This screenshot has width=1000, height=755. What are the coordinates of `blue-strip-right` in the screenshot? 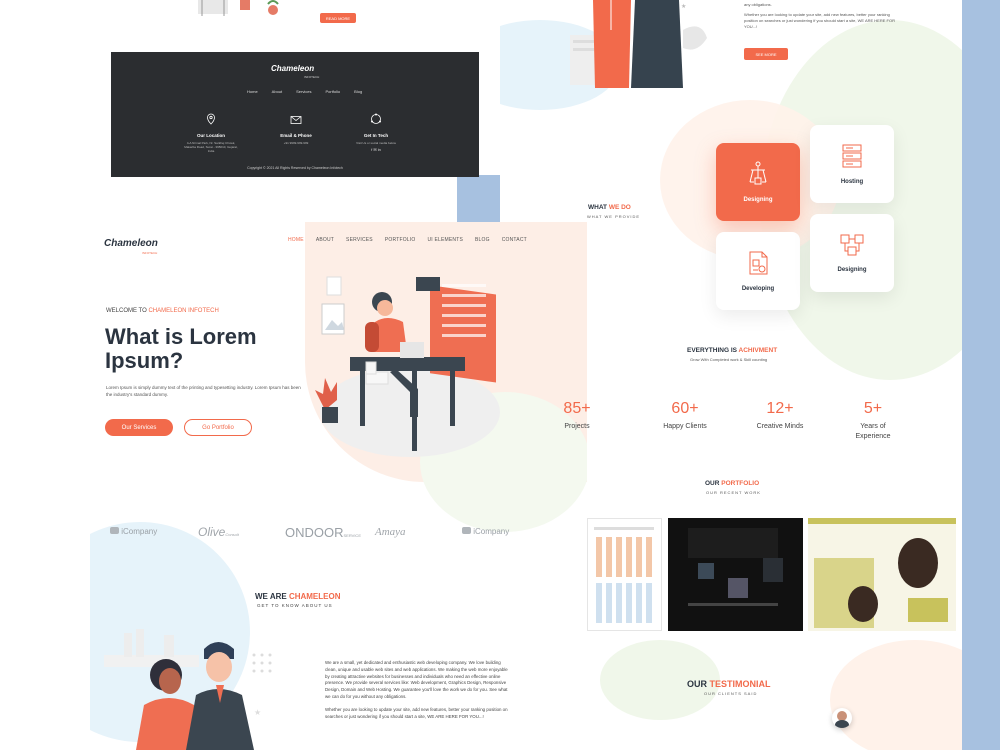 It's located at (981, 375).